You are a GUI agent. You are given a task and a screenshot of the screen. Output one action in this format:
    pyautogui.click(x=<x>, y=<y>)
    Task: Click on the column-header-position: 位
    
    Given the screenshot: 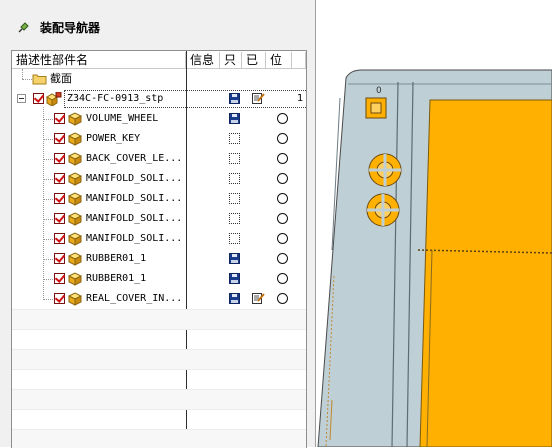 What is the action you would take?
    pyautogui.click(x=279, y=60)
    